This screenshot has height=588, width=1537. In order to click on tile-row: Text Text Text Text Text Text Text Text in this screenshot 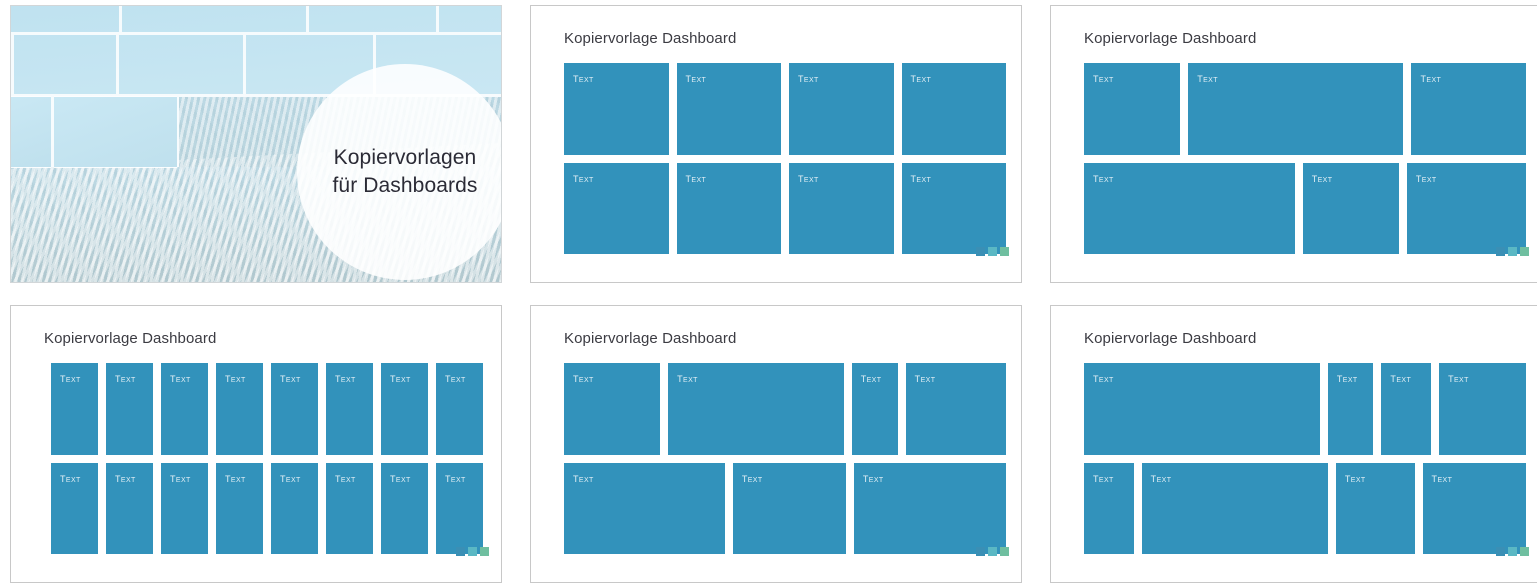, I will do `click(267, 409)`.